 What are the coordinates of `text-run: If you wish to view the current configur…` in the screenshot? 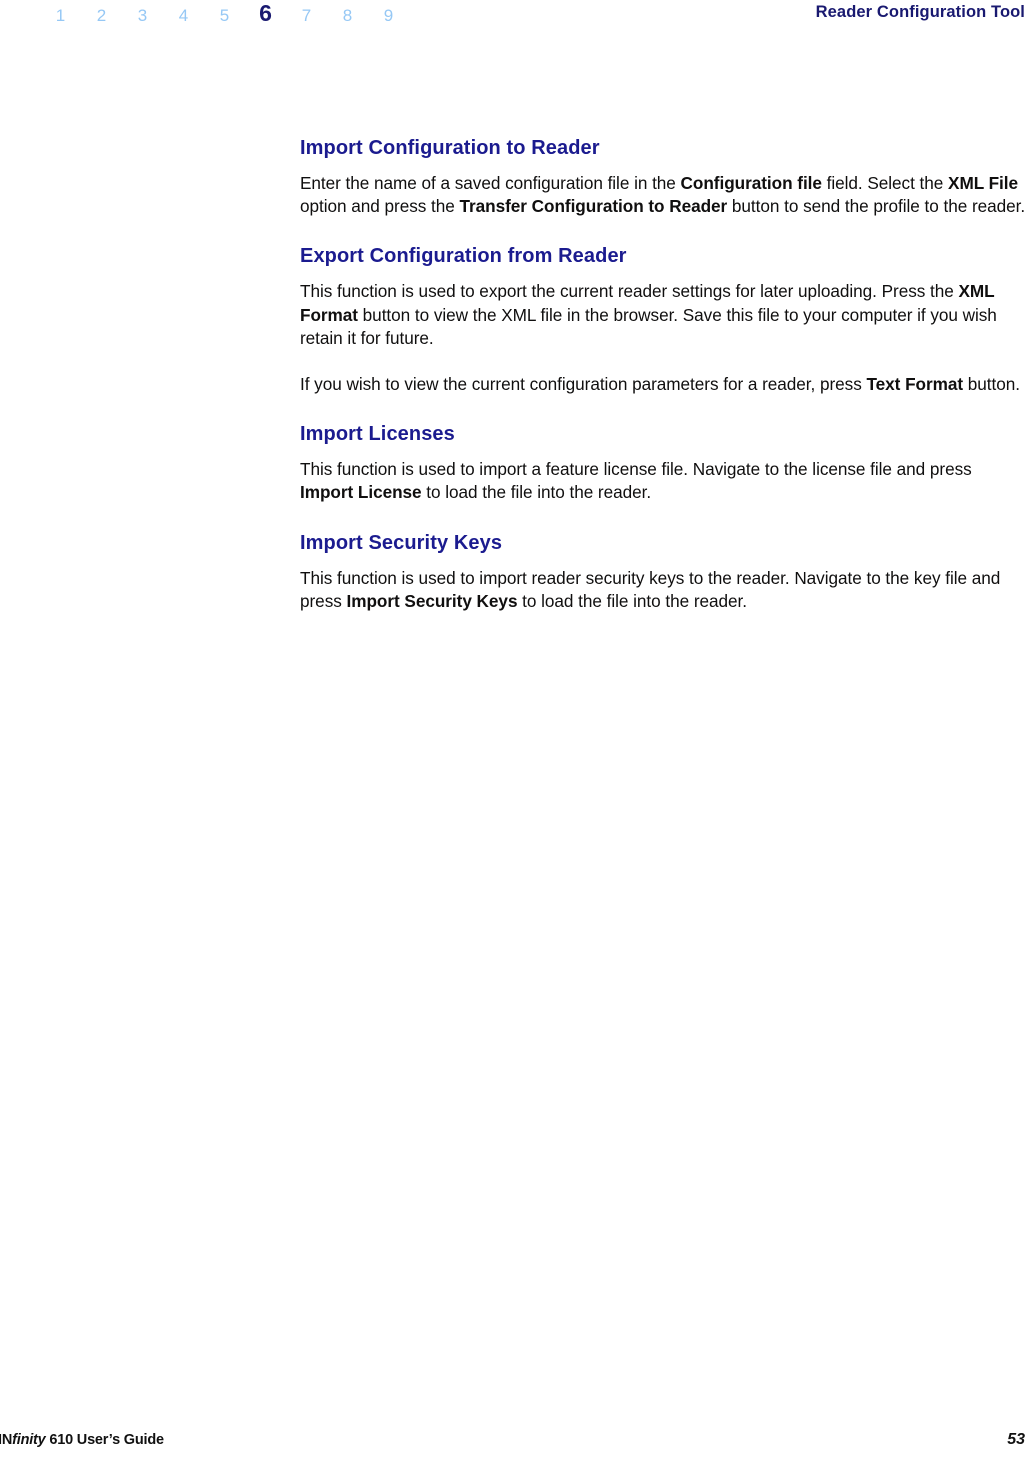 It's located at (583, 384).